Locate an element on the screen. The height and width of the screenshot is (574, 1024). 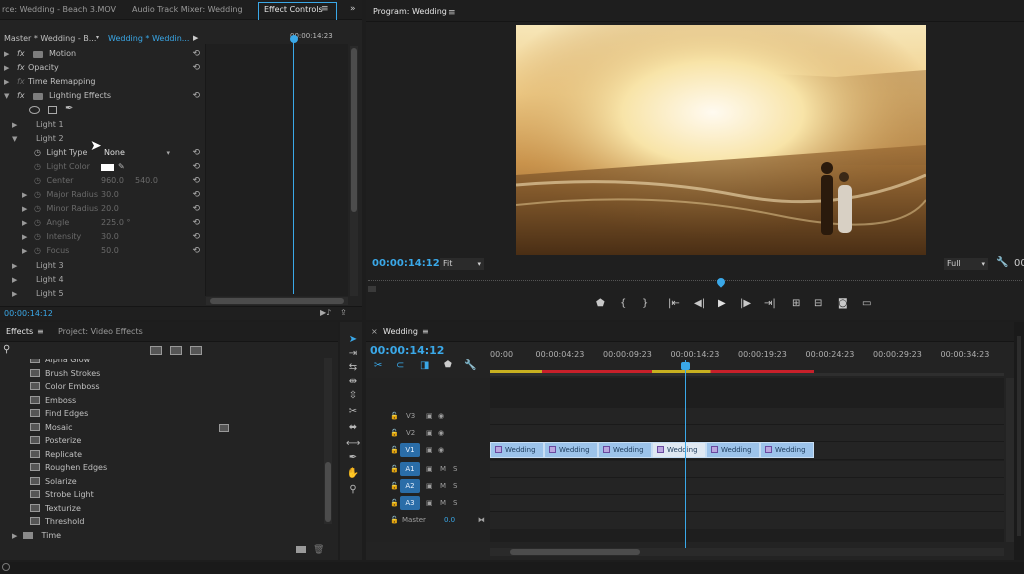
export-icon: ⇪ is located at coordinates (343, 312).